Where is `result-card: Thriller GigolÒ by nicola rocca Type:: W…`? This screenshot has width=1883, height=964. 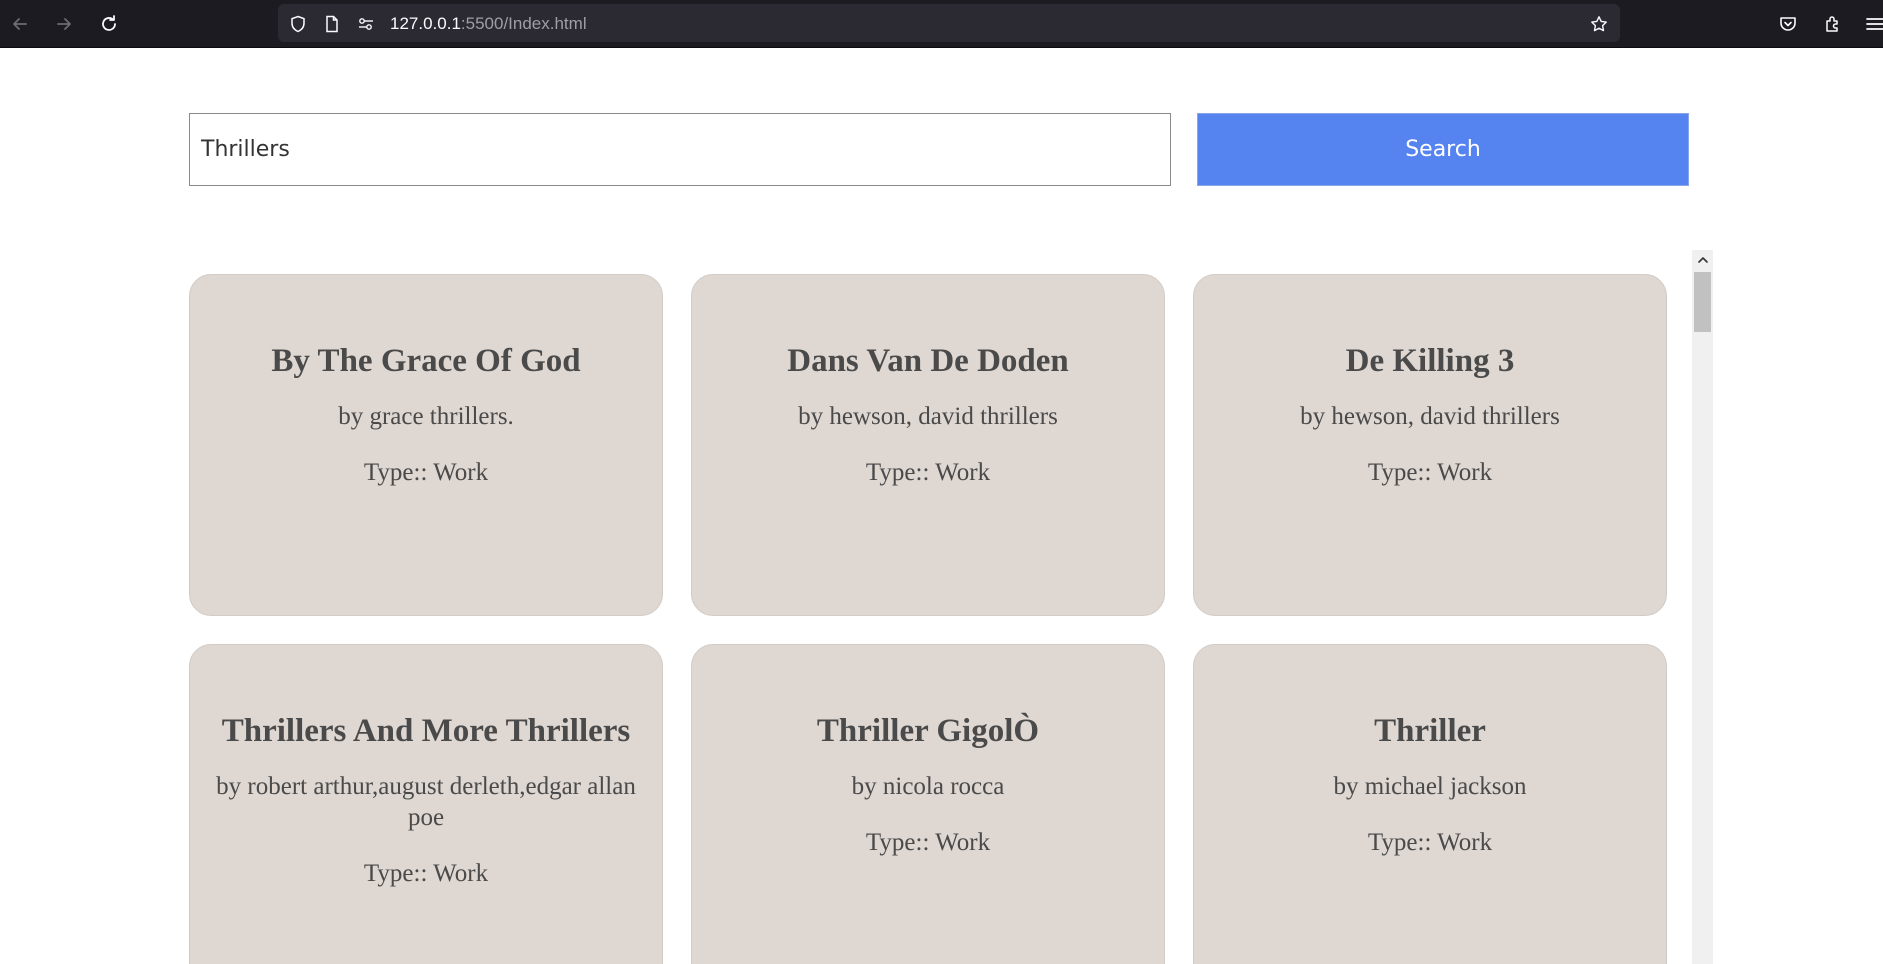 result-card: Thriller GigolÒ by nicola rocca Type:: W… is located at coordinates (928, 804).